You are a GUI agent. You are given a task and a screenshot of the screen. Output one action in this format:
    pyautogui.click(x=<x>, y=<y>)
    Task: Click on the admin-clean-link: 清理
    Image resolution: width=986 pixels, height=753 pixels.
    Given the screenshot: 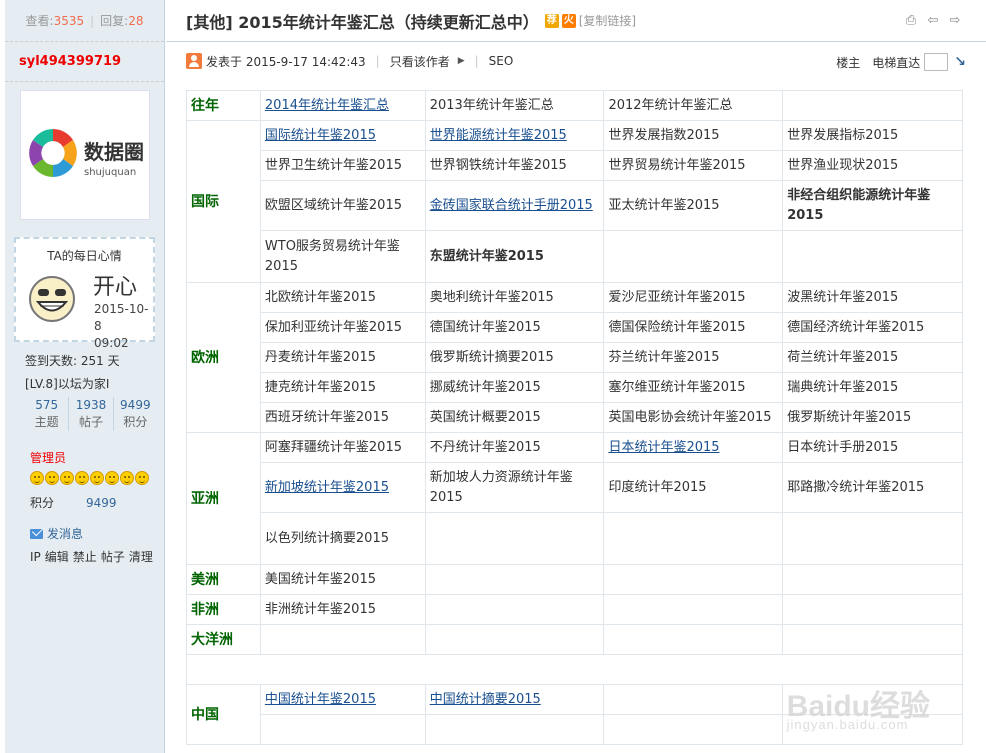 What is the action you would take?
    pyautogui.click(x=141, y=557)
    